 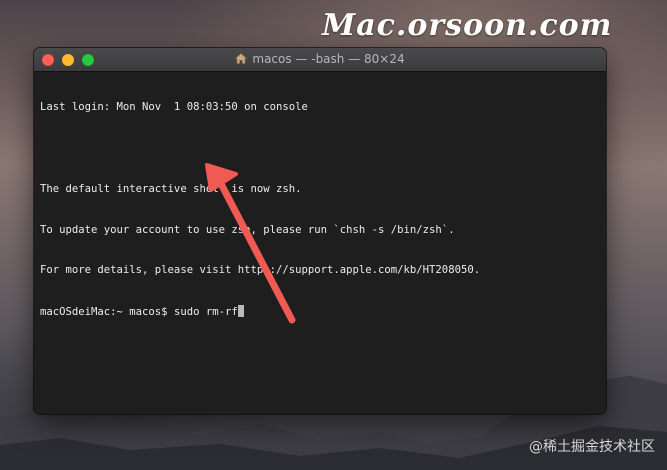 What do you see at coordinates (328, 59) in the screenshot?
I see `window-title-text: macos — -bash — 80×24` at bounding box center [328, 59].